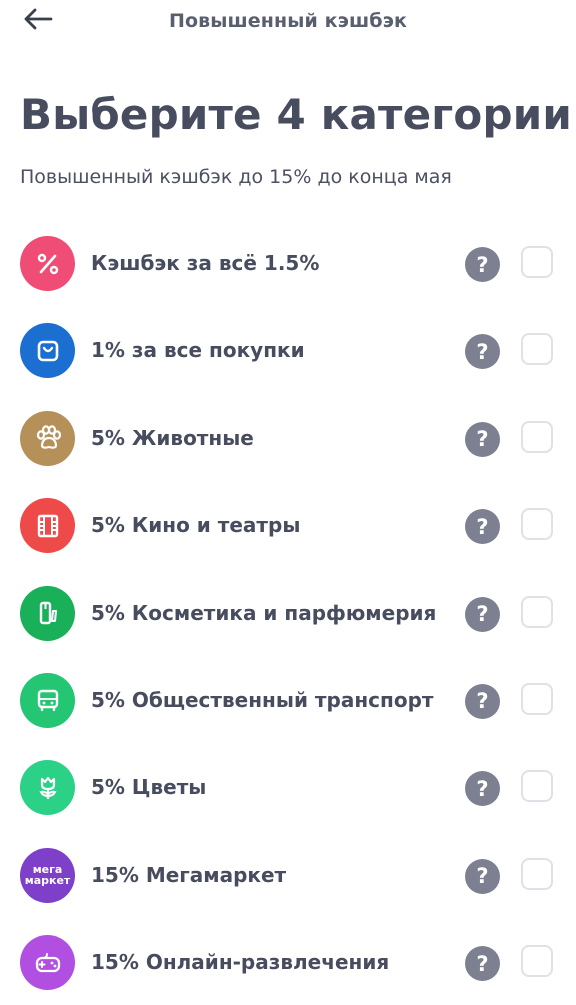  What do you see at coordinates (47, 438) in the screenshot?
I see `paw-icon` at bounding box center [47, 438].